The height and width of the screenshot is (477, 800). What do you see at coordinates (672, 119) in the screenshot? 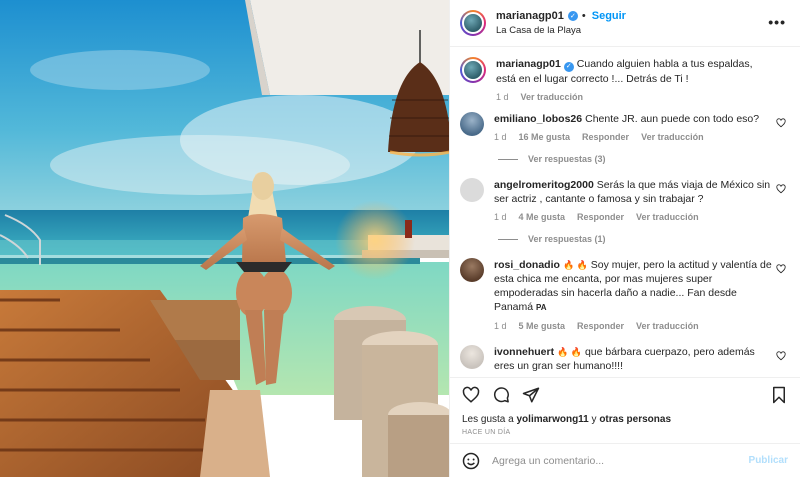
I see `comment-text: Chente JR. aun puede con todo eso?` at bounding box center [672, 119].